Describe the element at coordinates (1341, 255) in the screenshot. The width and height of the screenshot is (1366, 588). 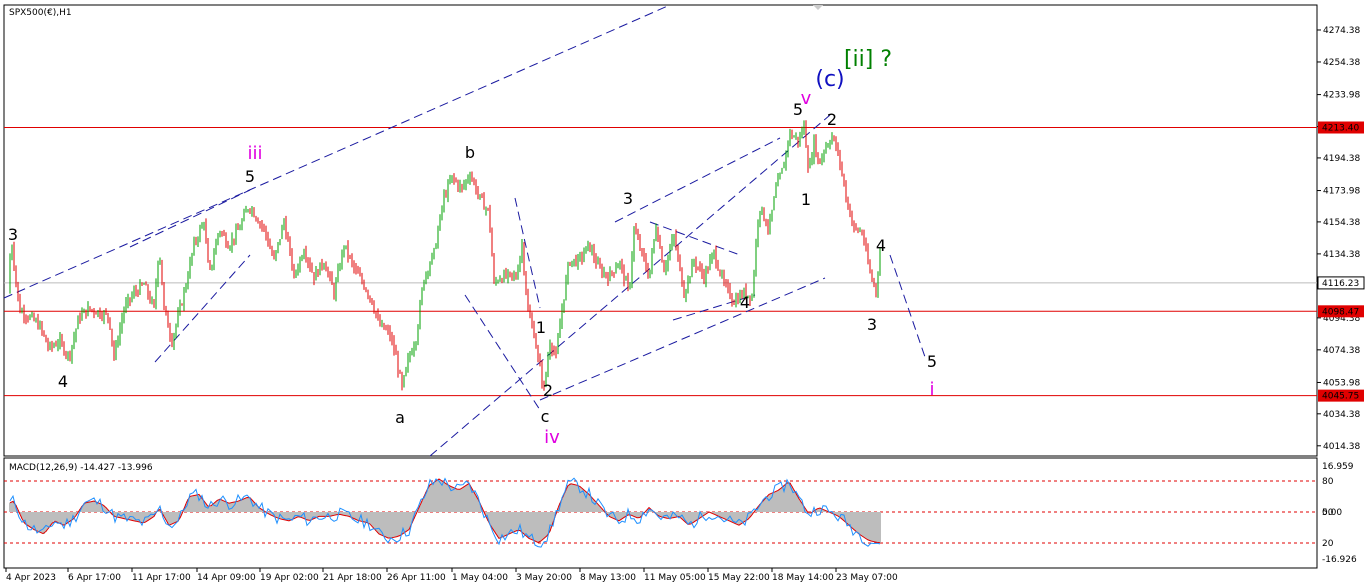
I see `y-tick-label: 4134.38` at that location.